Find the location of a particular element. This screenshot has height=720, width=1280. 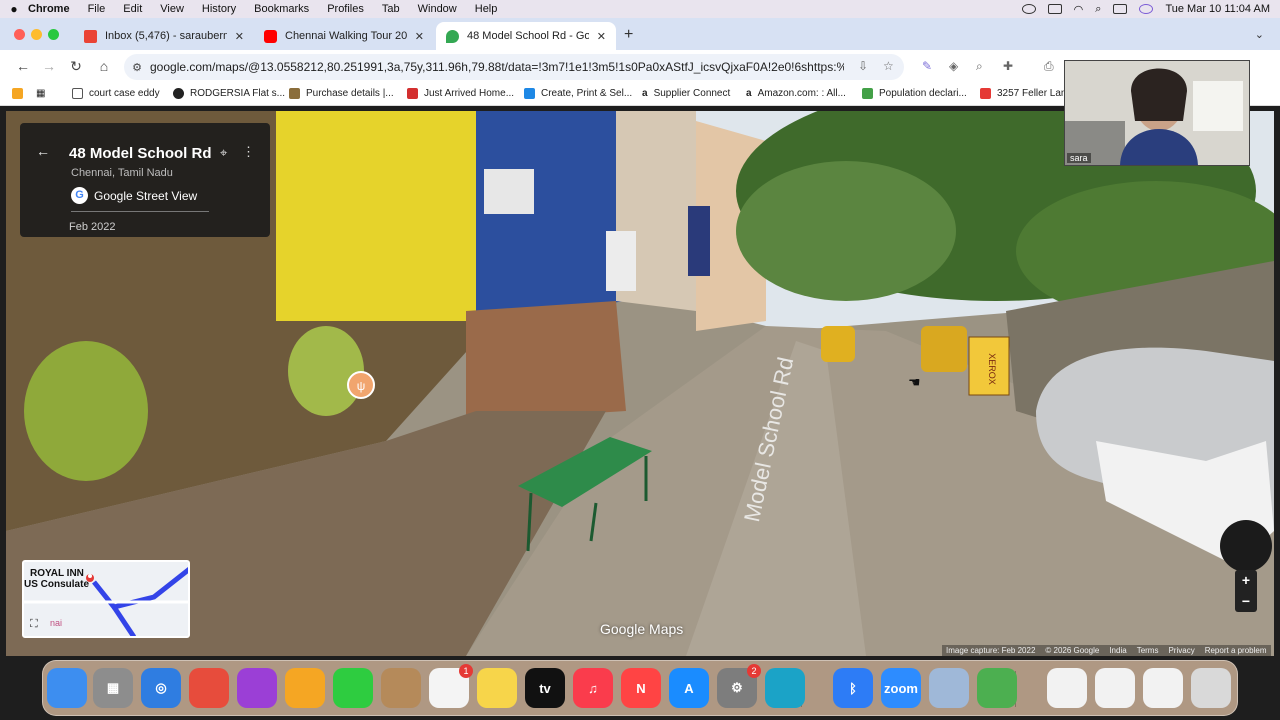

play-status-icon is located at coordinates (1028, 9).